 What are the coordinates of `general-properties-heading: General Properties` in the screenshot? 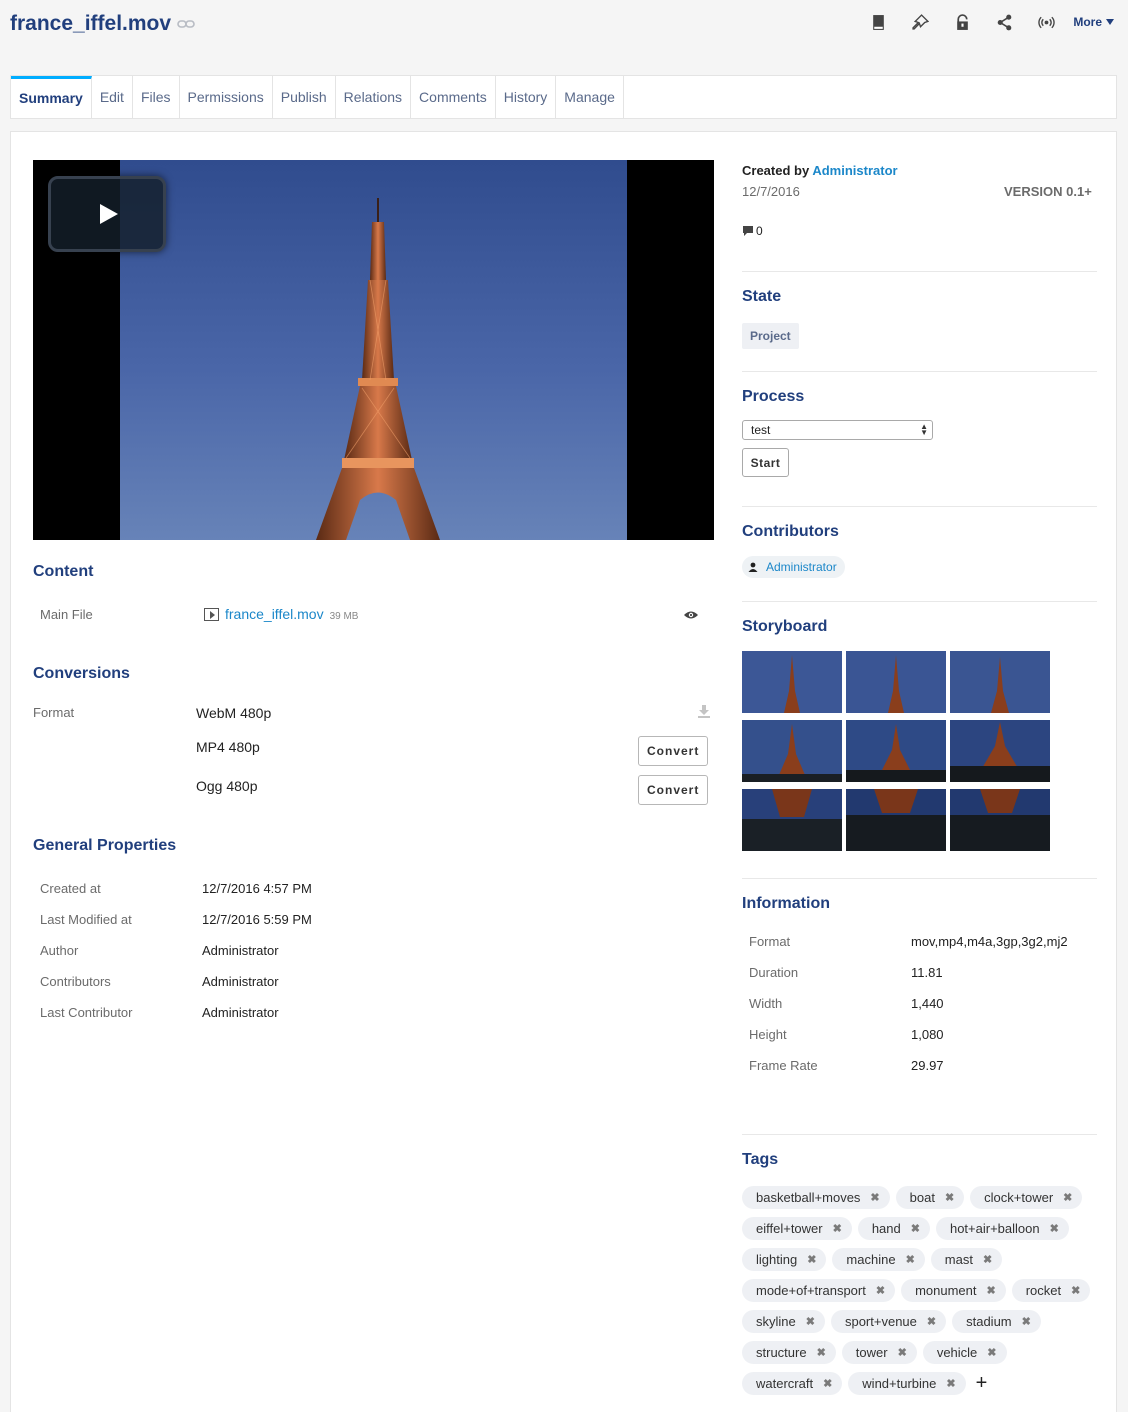 It's located at (105, 845).